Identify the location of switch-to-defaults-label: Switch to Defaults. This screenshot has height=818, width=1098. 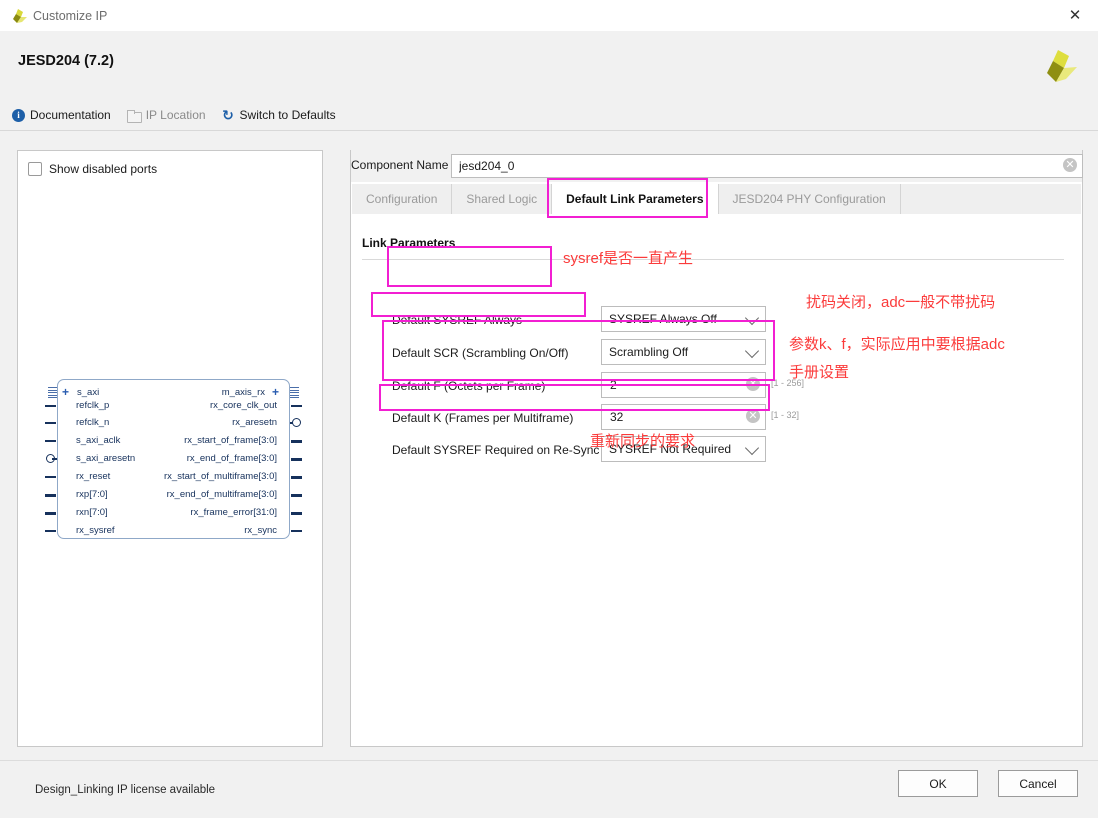
(287, 115).